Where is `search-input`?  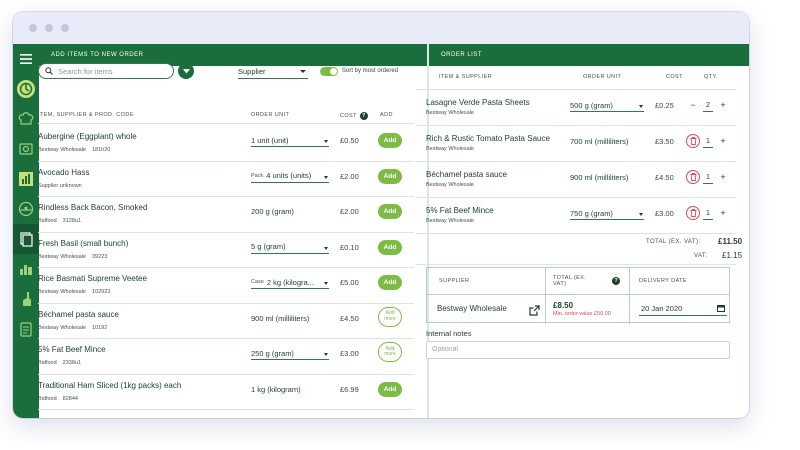 search-input is located at coordinates (108, 71).